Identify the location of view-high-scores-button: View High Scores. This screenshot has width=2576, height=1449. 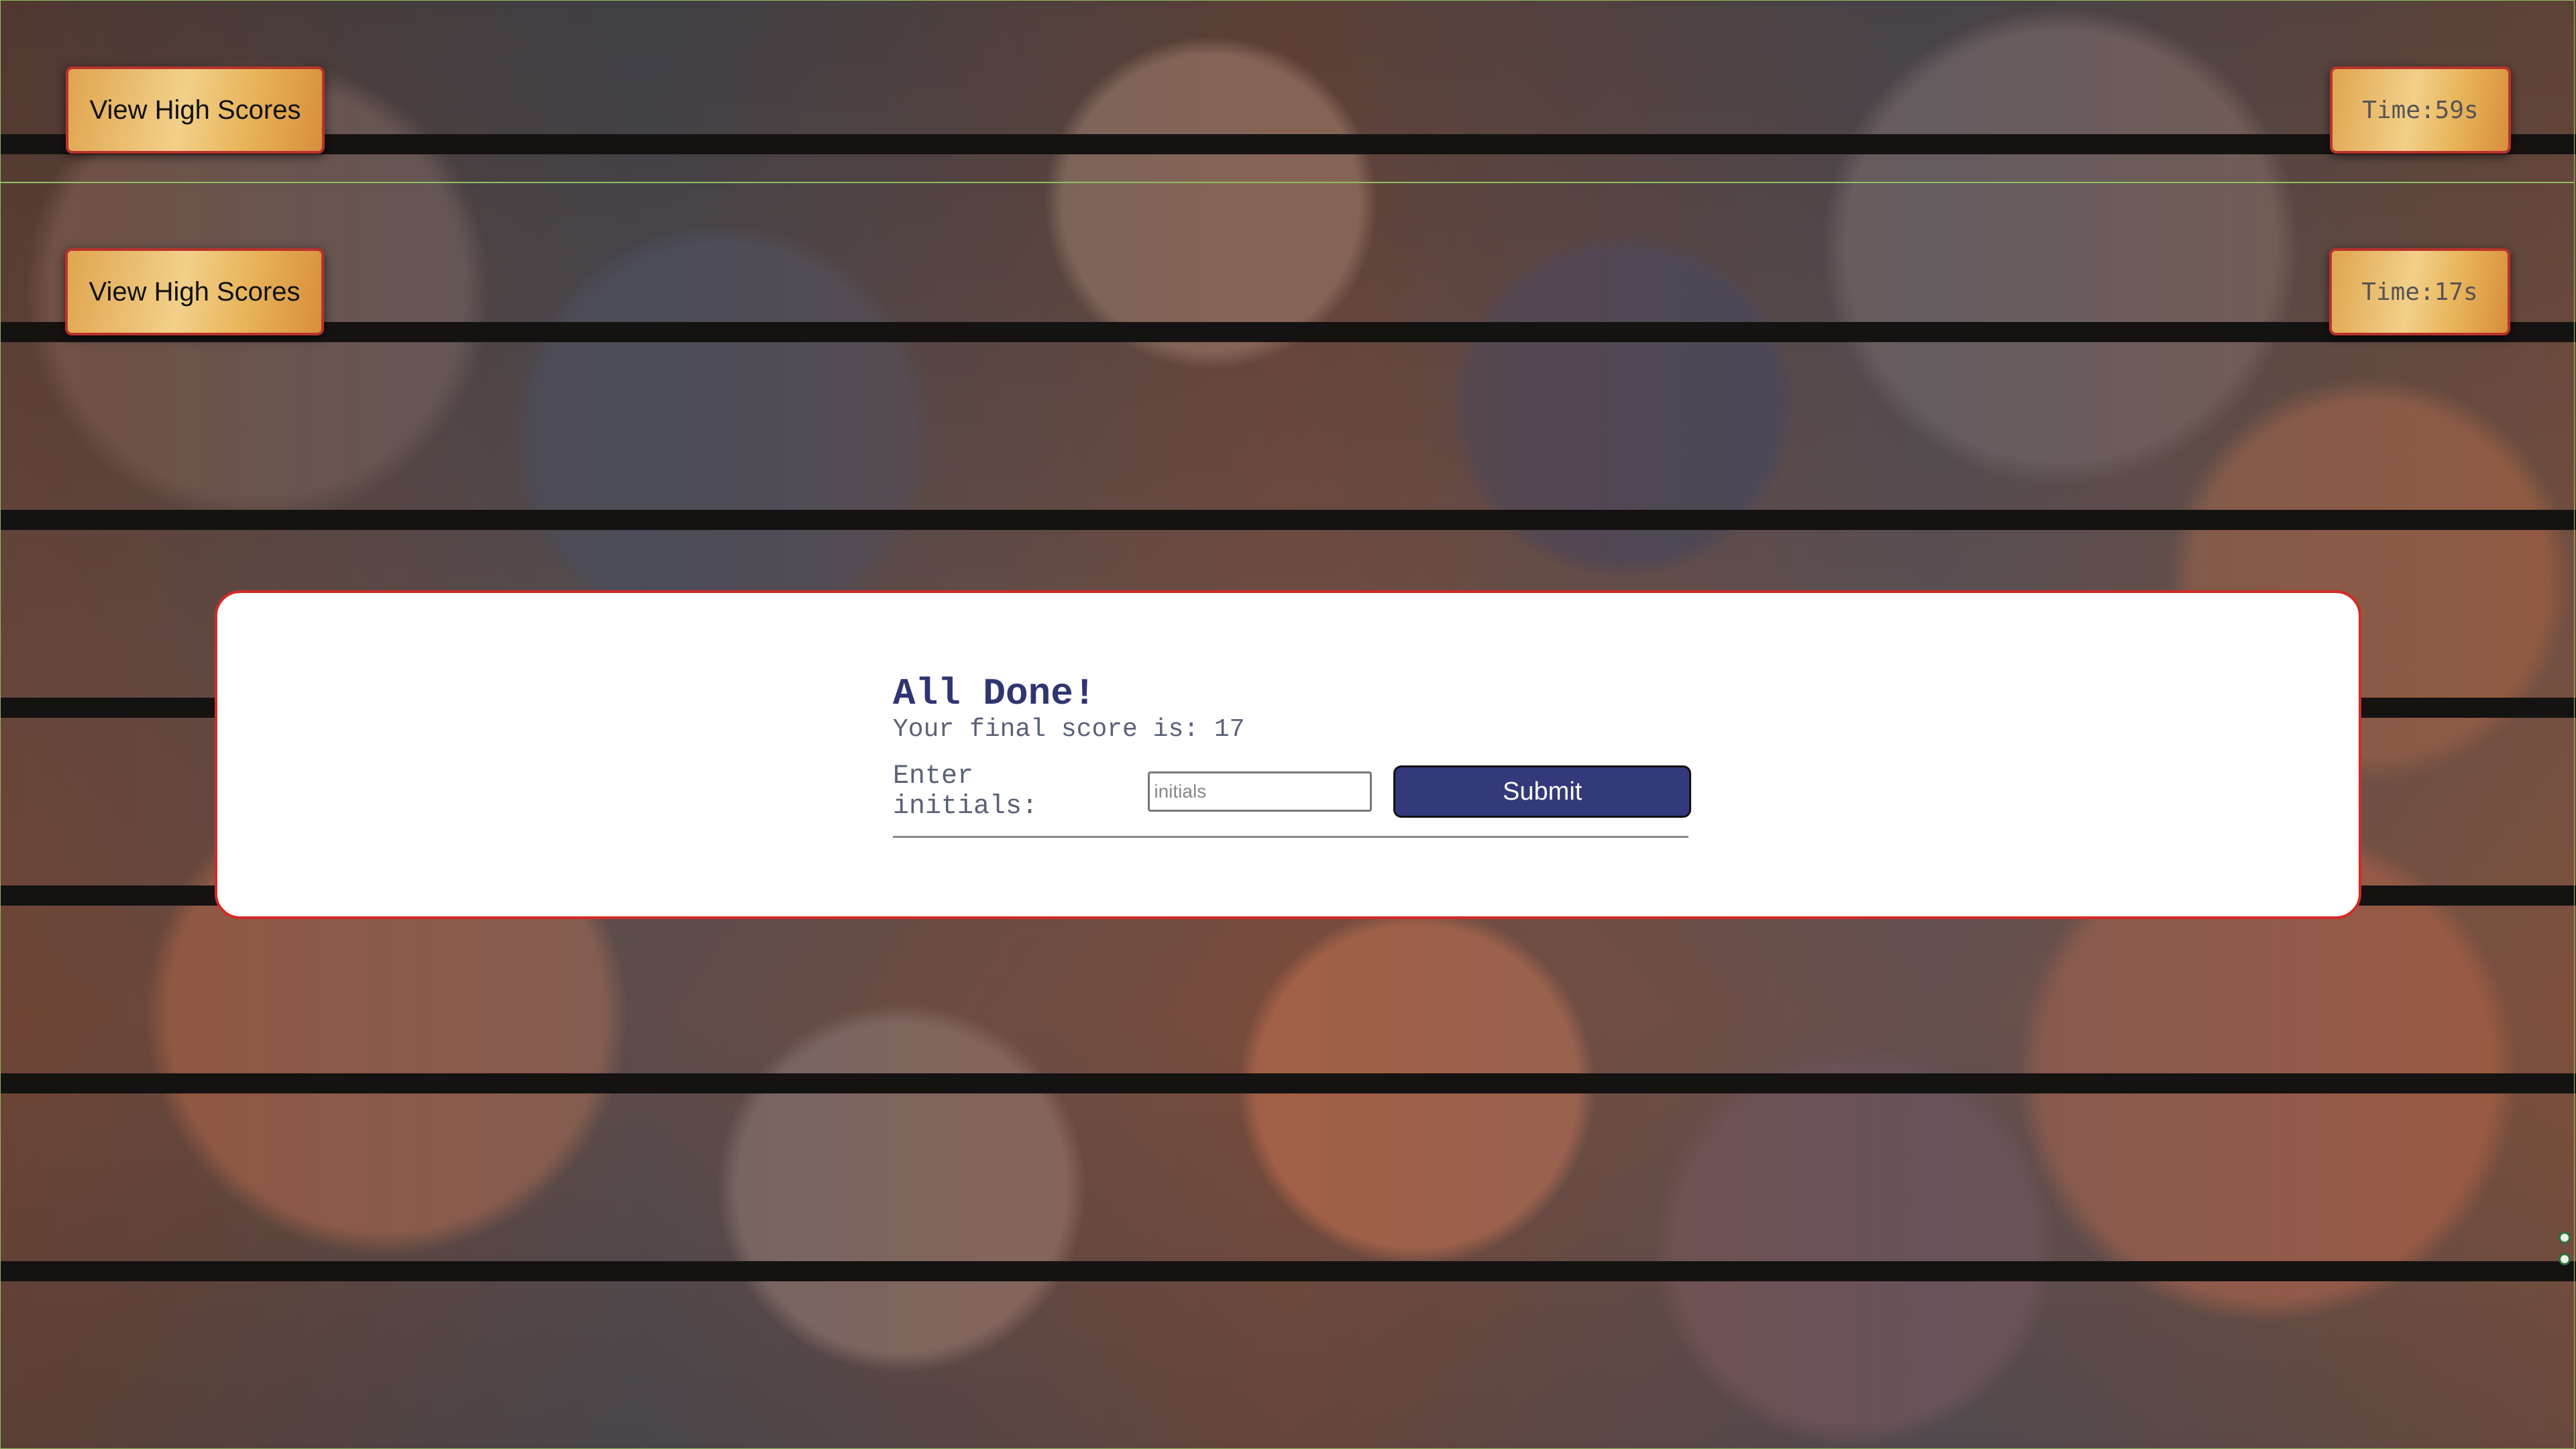
(195, 110).